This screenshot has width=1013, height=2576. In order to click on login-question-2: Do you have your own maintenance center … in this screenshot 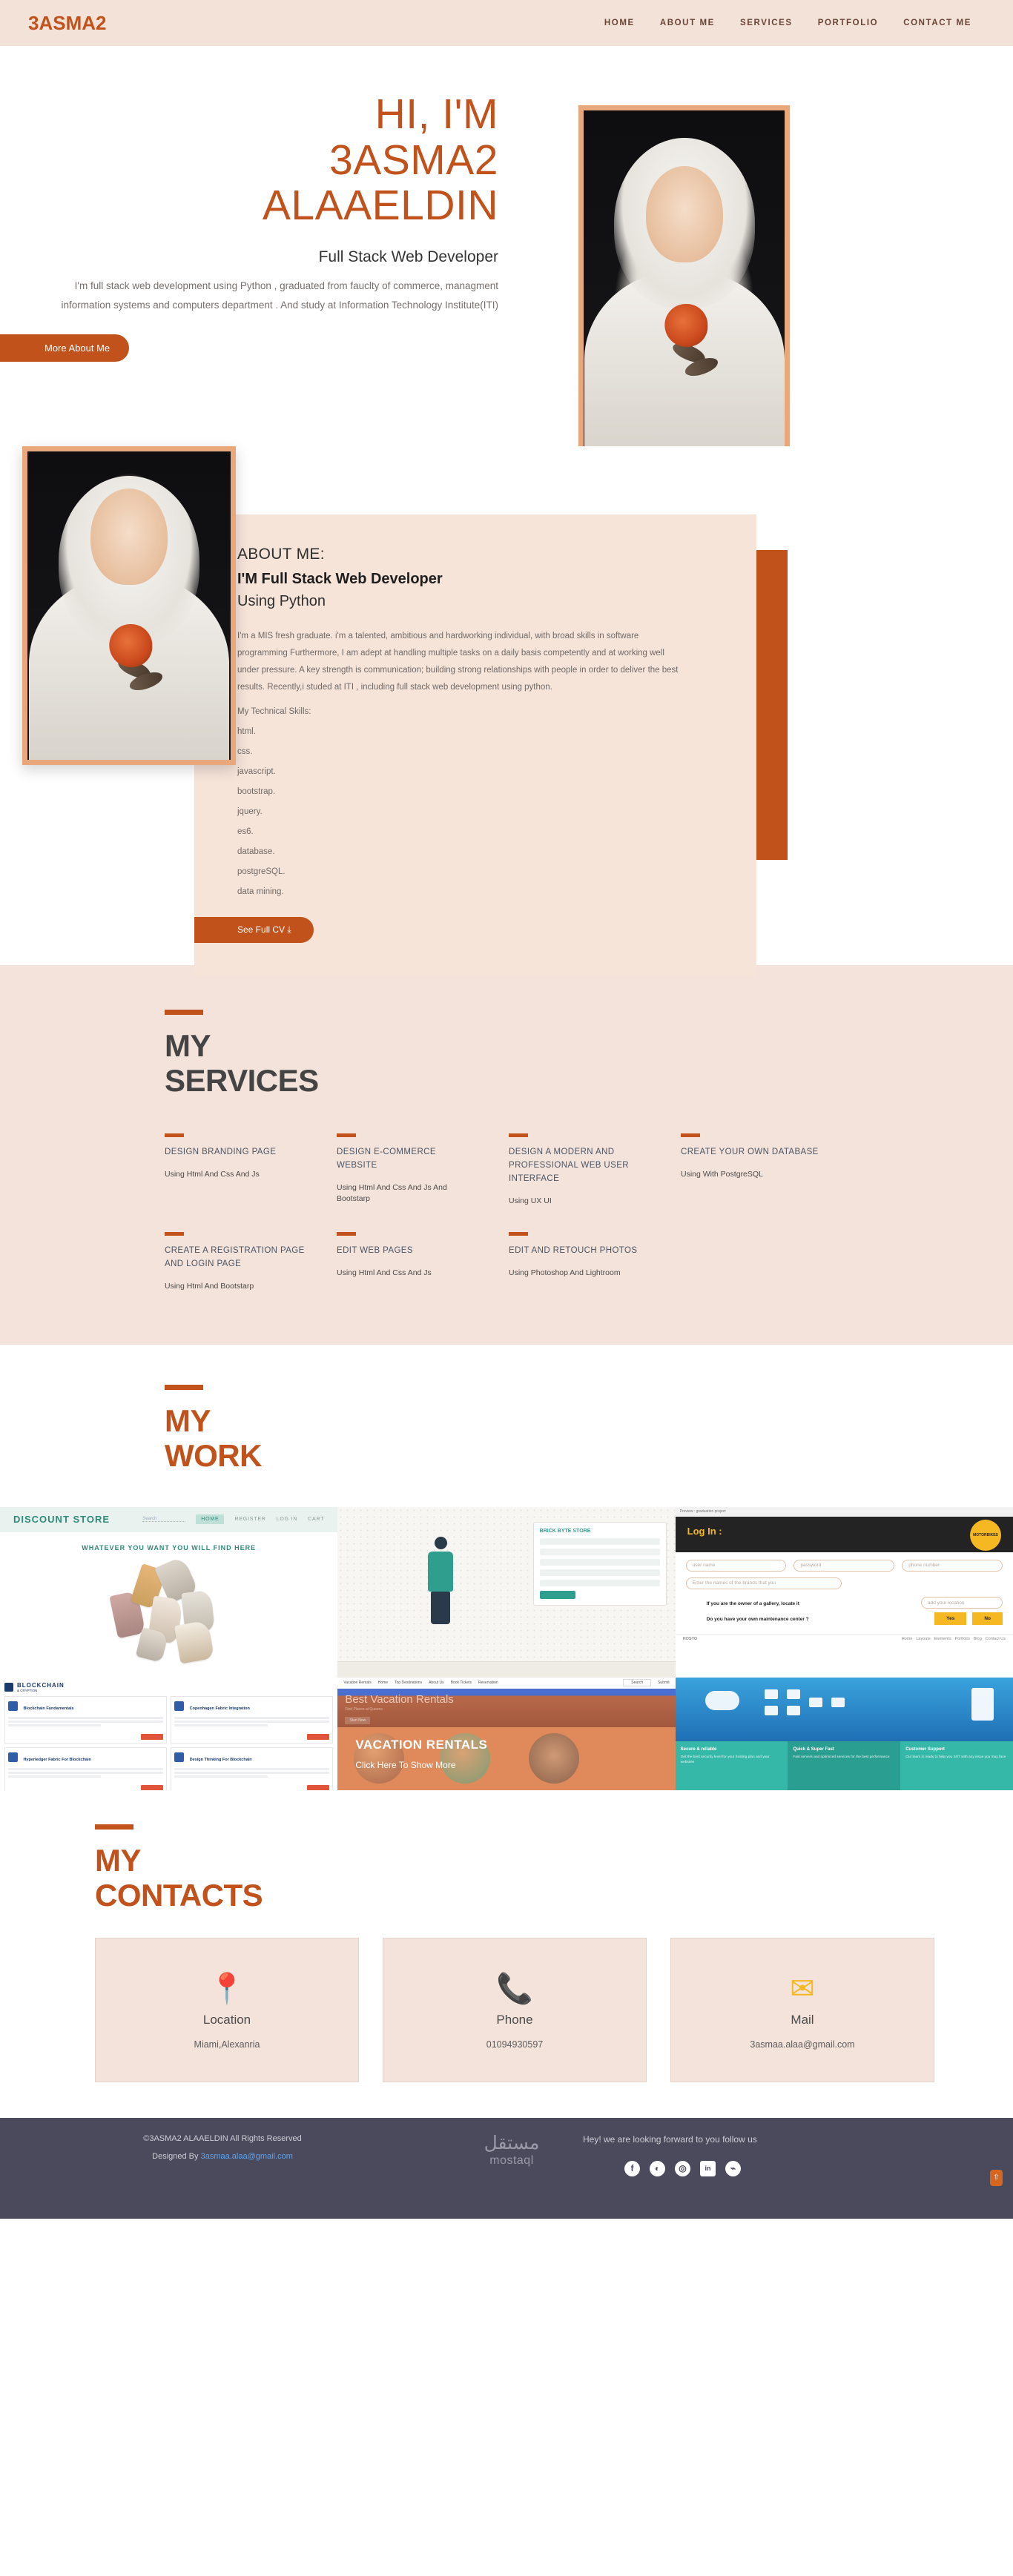, I will do `click(757, 1619)`.